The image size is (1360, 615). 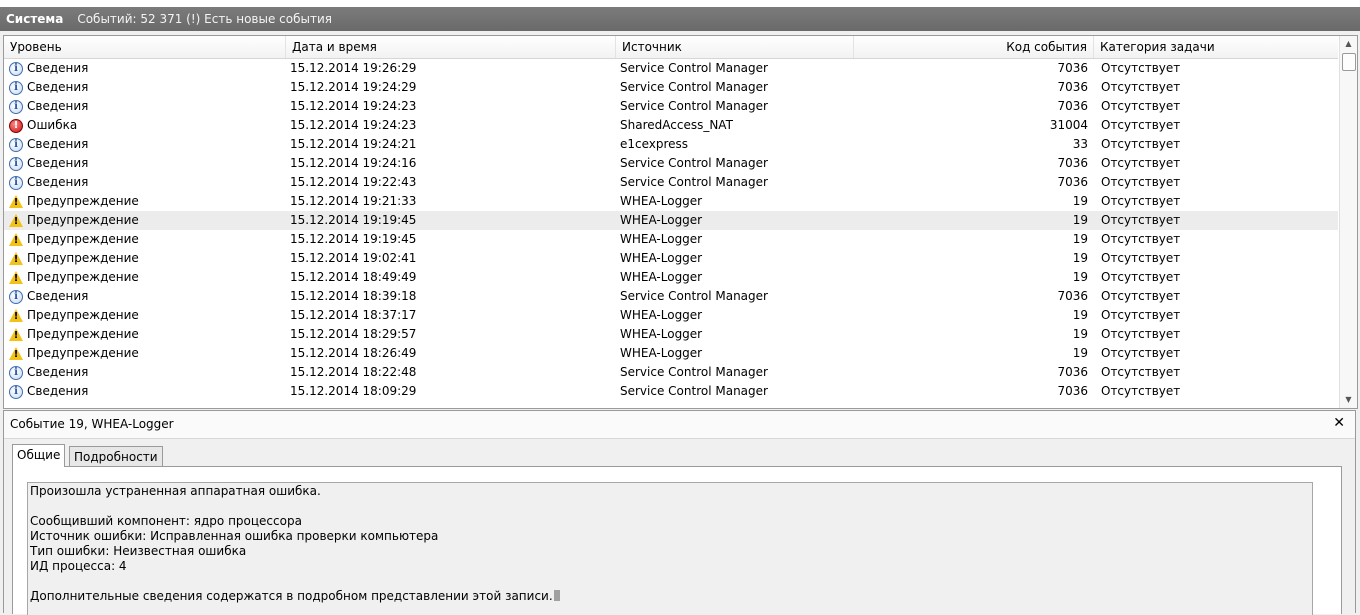 What do you see at coordinates (116, 456) in the screenshot?
I see `tab-details: Подробности` at bounding box center [116, 456].